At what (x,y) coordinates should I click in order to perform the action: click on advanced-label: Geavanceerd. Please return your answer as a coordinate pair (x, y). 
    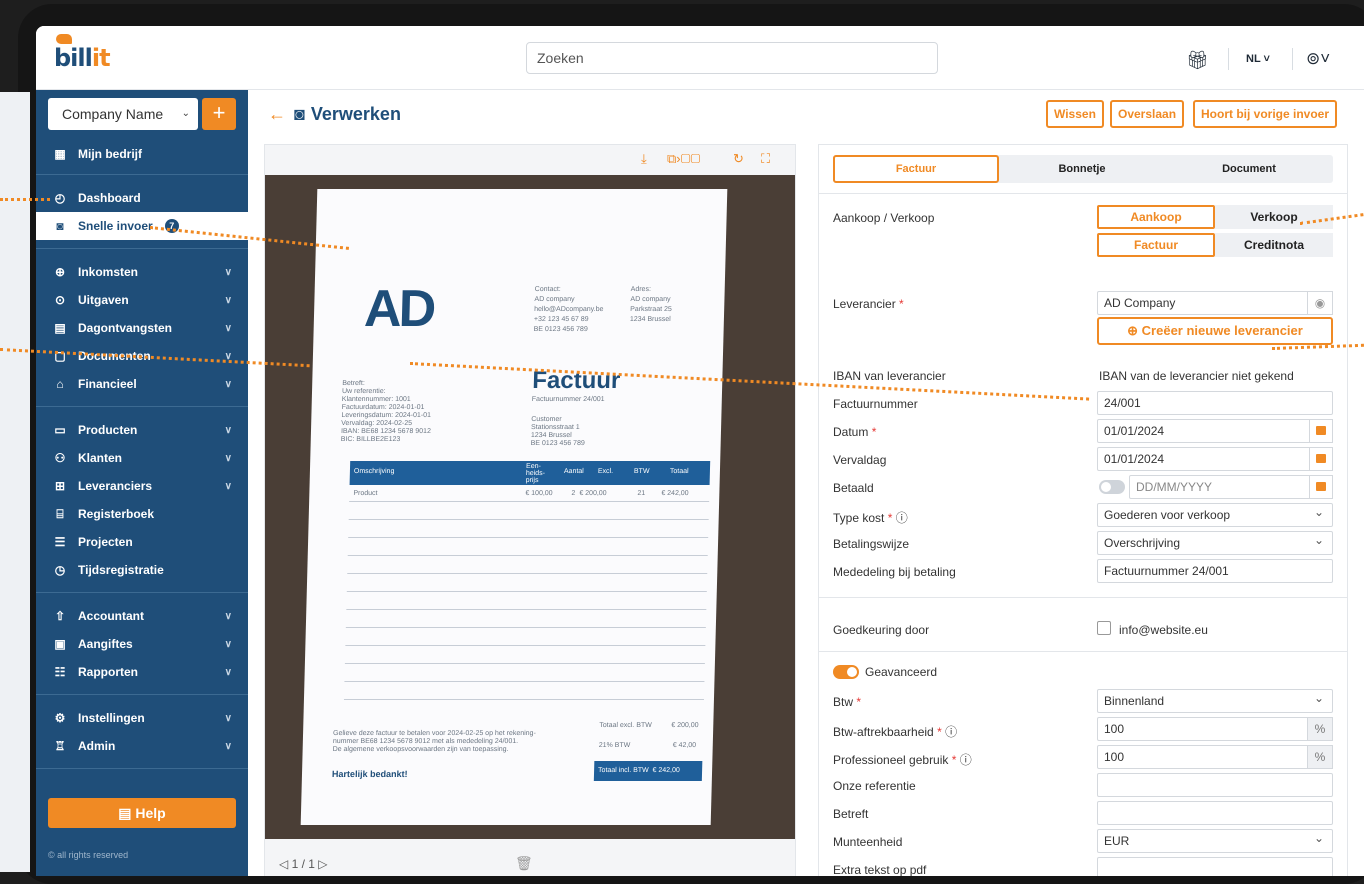
    Looking at the image, I should click on (901, 672).